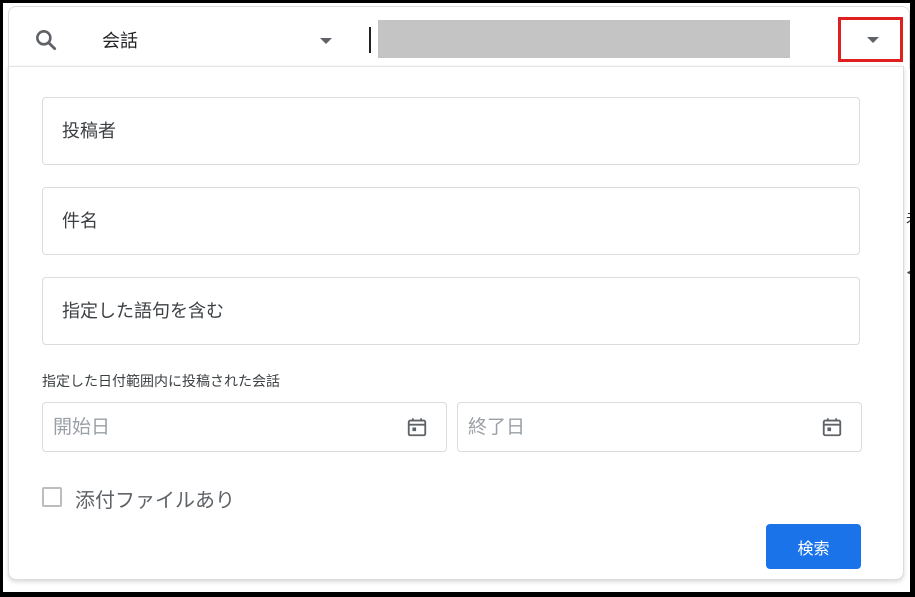 The width and height of the screenshot is (915, 597). I want to click on subject-input, so click(451, 221).